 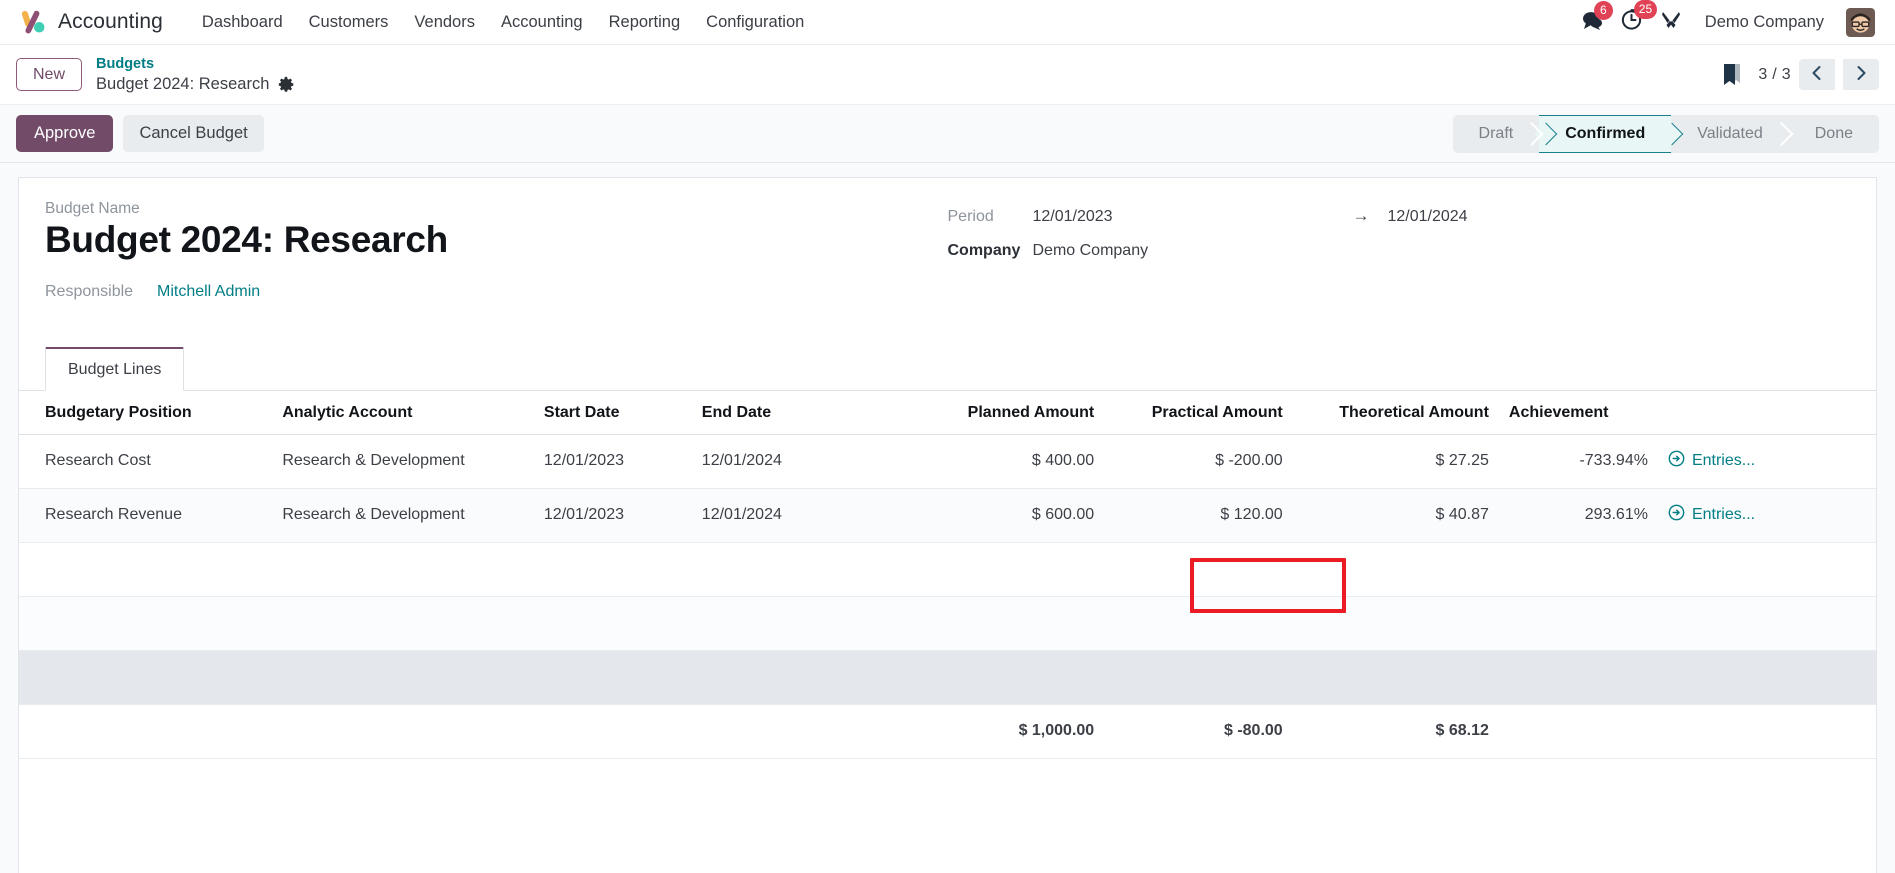 What do you see at coordinates (947, 731) in the screenshot?
I see `table-totals-row: $ 1,000.00 $ -80.00 $ 68.12` at bounding box center [947, 731].